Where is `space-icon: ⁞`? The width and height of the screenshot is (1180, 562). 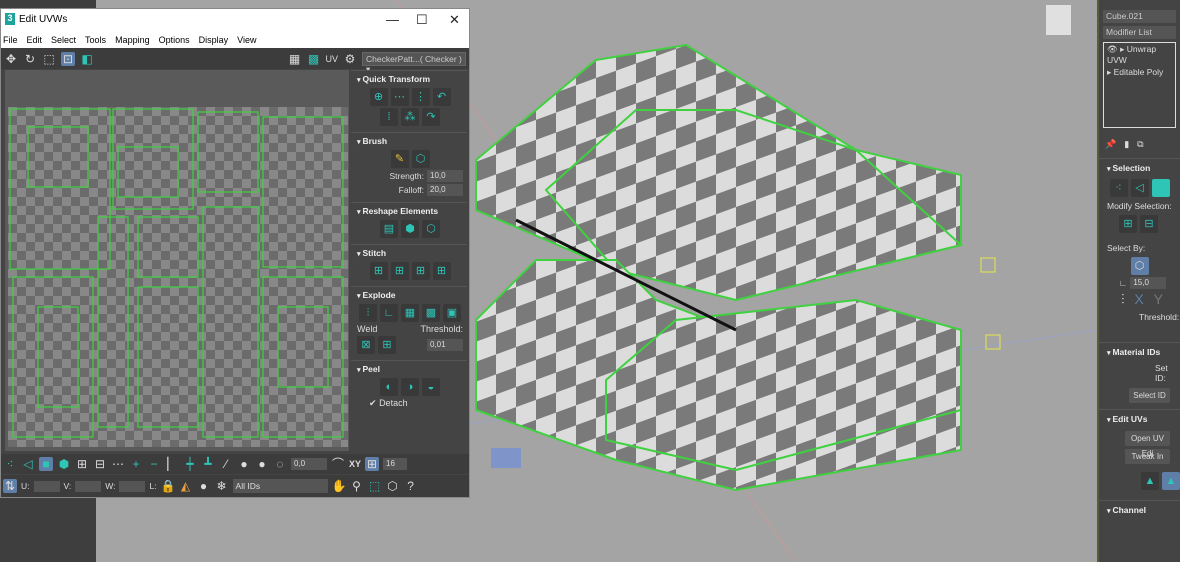
space-icon: ⁞ is located at coordinates (389, 117).